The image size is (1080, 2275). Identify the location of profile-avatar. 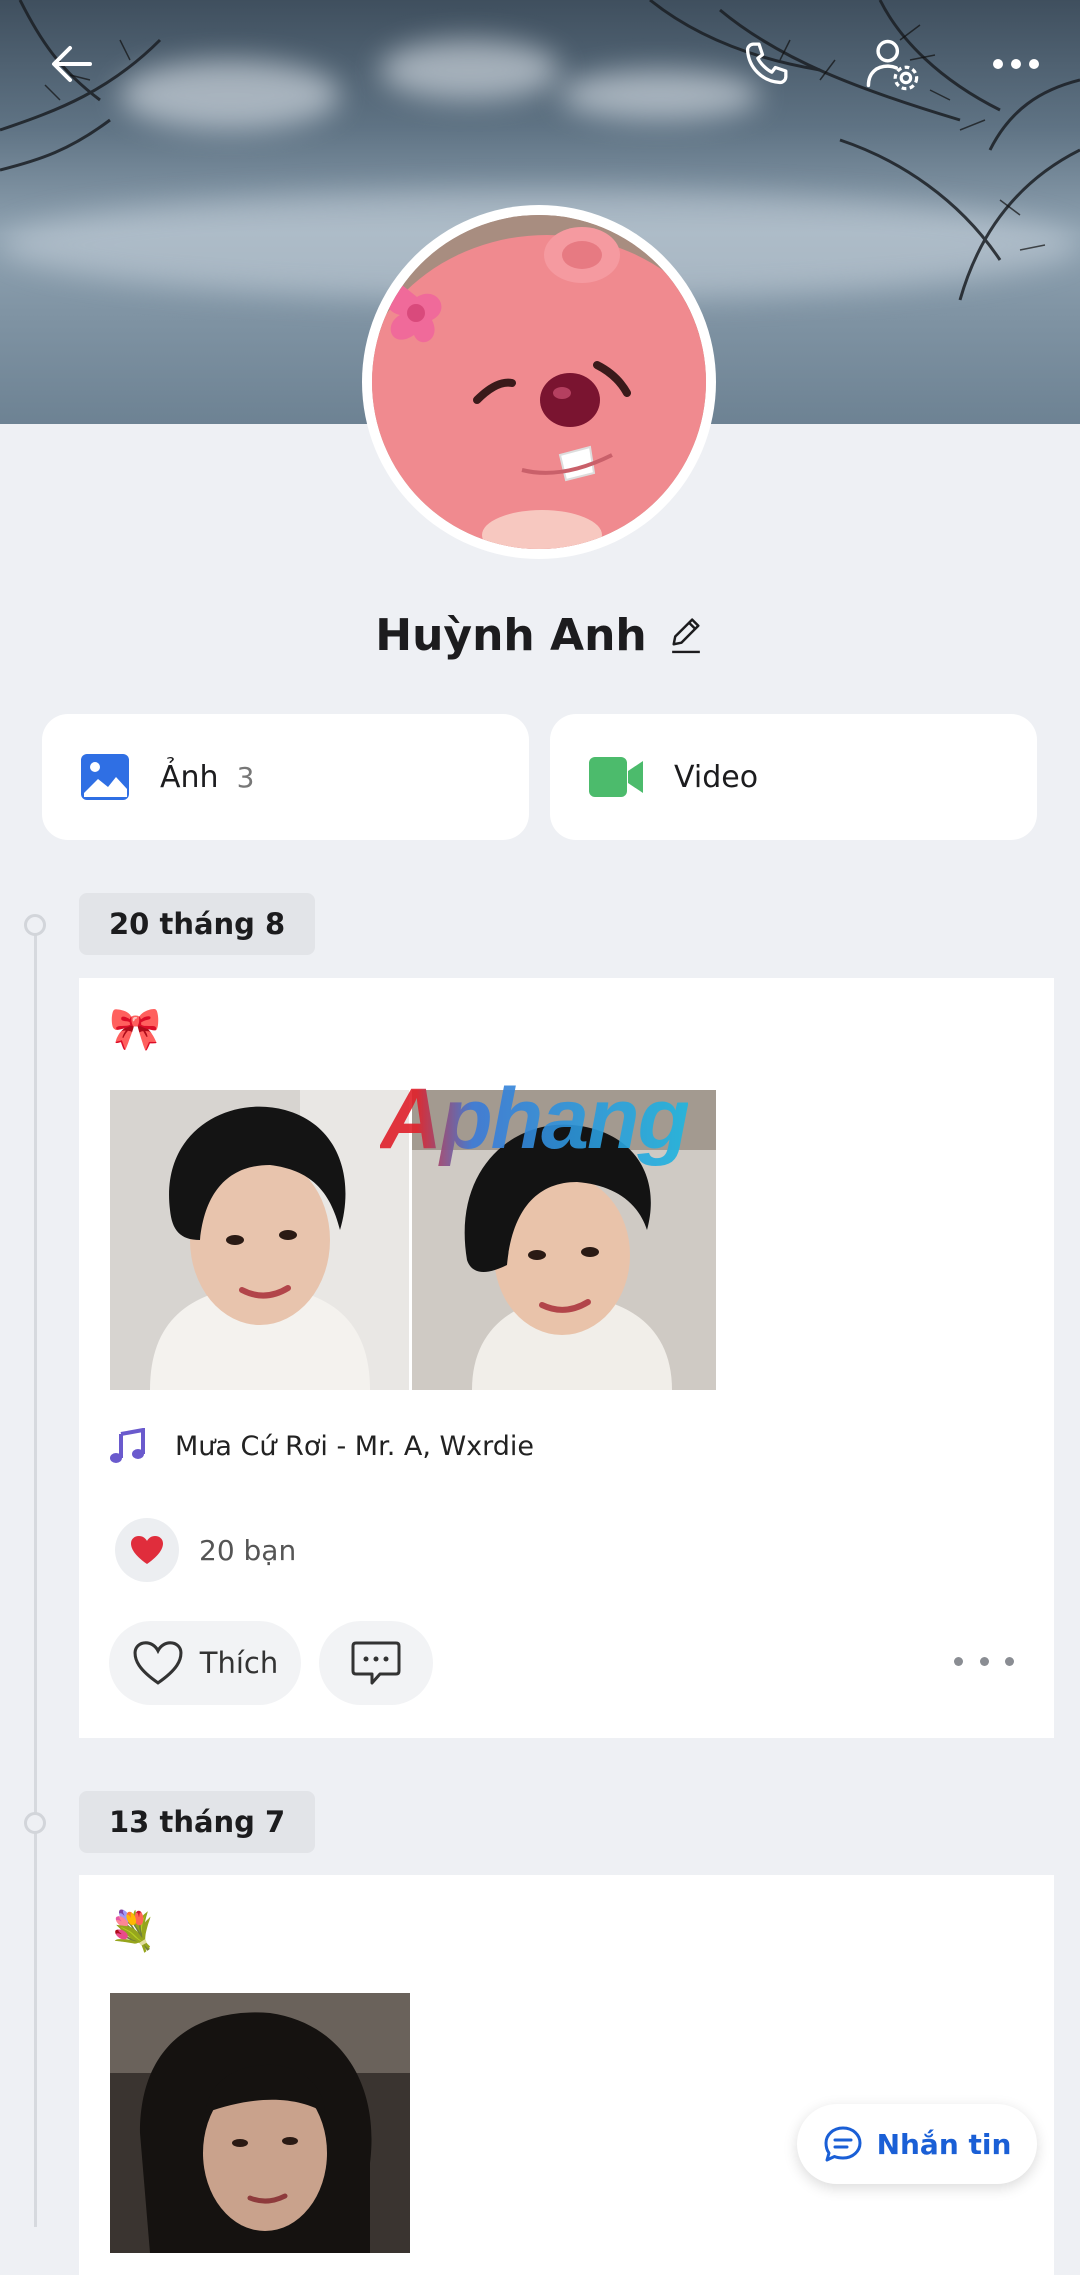
(539, 382).